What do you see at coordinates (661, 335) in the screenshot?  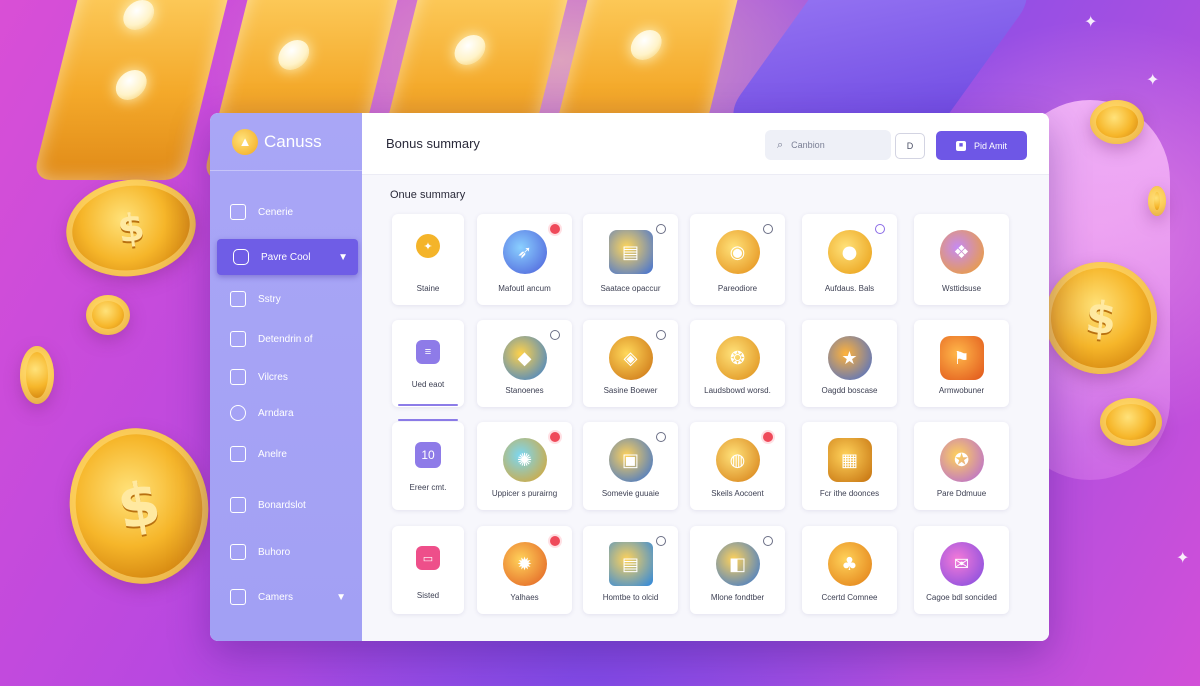 I see `status-ring-icon` at bounding box center [661, 335].